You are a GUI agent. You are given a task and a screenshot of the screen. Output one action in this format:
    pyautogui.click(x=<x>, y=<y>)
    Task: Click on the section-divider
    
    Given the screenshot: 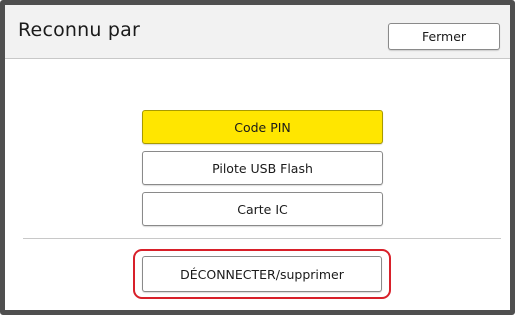 What is the action you would take?
    pyautogui.click(x=262, y=238)
    